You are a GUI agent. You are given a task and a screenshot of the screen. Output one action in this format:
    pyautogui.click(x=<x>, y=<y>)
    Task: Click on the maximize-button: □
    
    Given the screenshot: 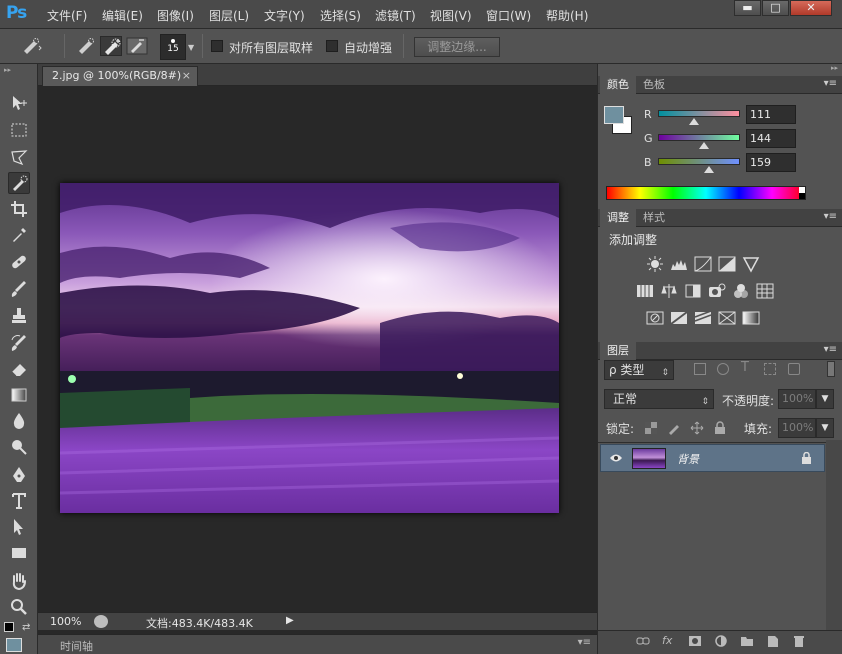 What is the action you would take?
    pyautogui.click(x=775, y=8)
    